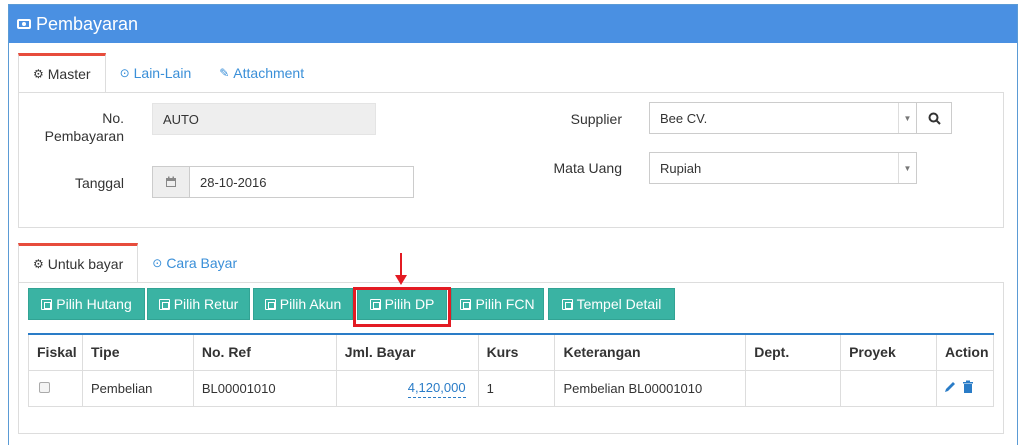  What do you see at coordinates (138, 388) in the screenshot?
I see `cell-tipe: Pembelian` at bounding box center [138, 388].